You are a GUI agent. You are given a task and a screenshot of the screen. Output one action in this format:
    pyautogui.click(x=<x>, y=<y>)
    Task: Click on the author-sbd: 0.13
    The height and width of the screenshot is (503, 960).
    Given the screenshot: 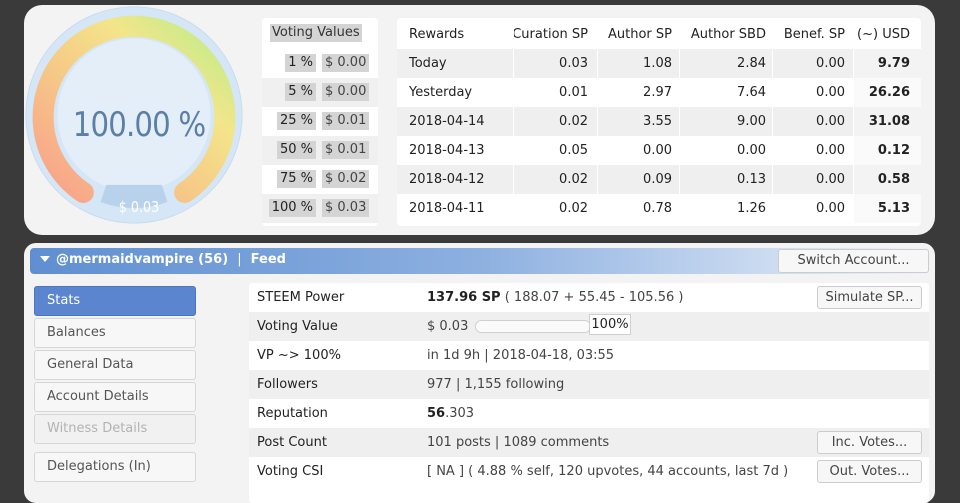 What is the action you would take?
    pyautogui.click(x=751, y=179)
    